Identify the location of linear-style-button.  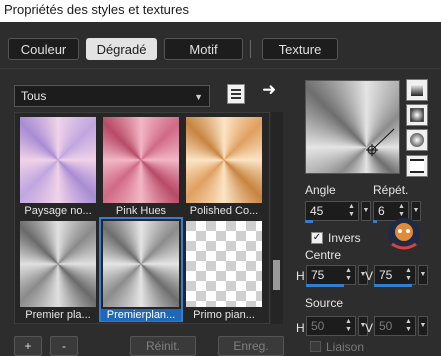
(417, 90).